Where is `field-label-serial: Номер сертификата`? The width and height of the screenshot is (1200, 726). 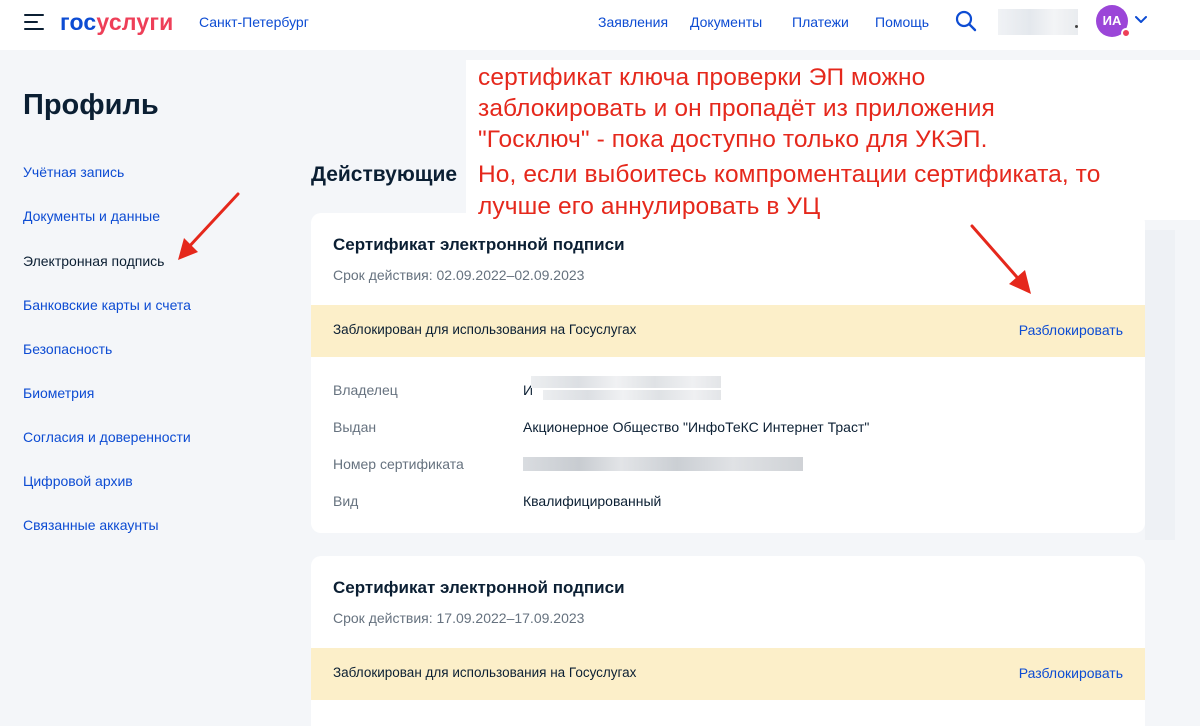
field-label-serial: Номер сертификата is located at coordinates (398, 464).